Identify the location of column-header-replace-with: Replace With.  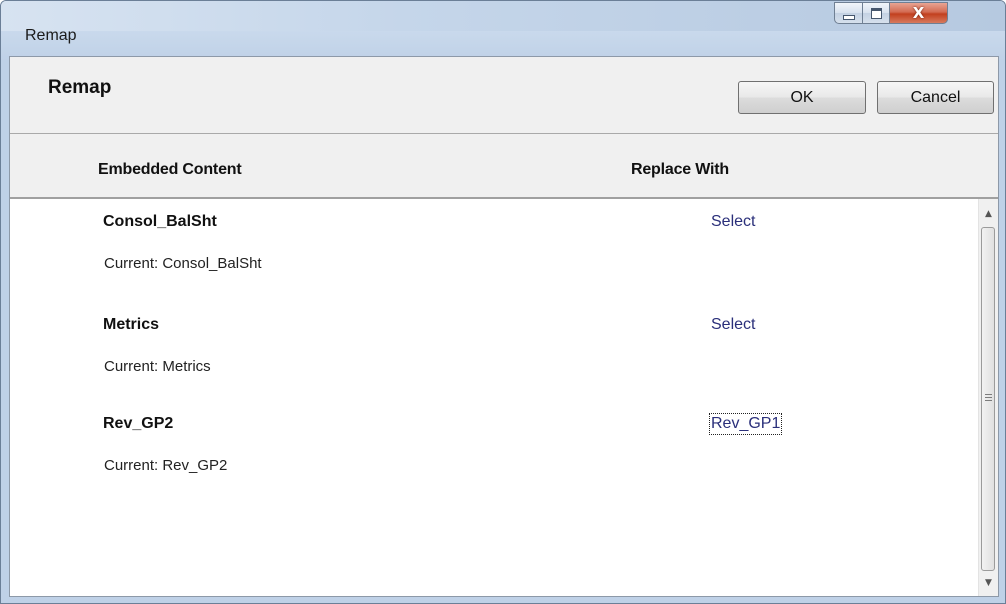
(680, 169).